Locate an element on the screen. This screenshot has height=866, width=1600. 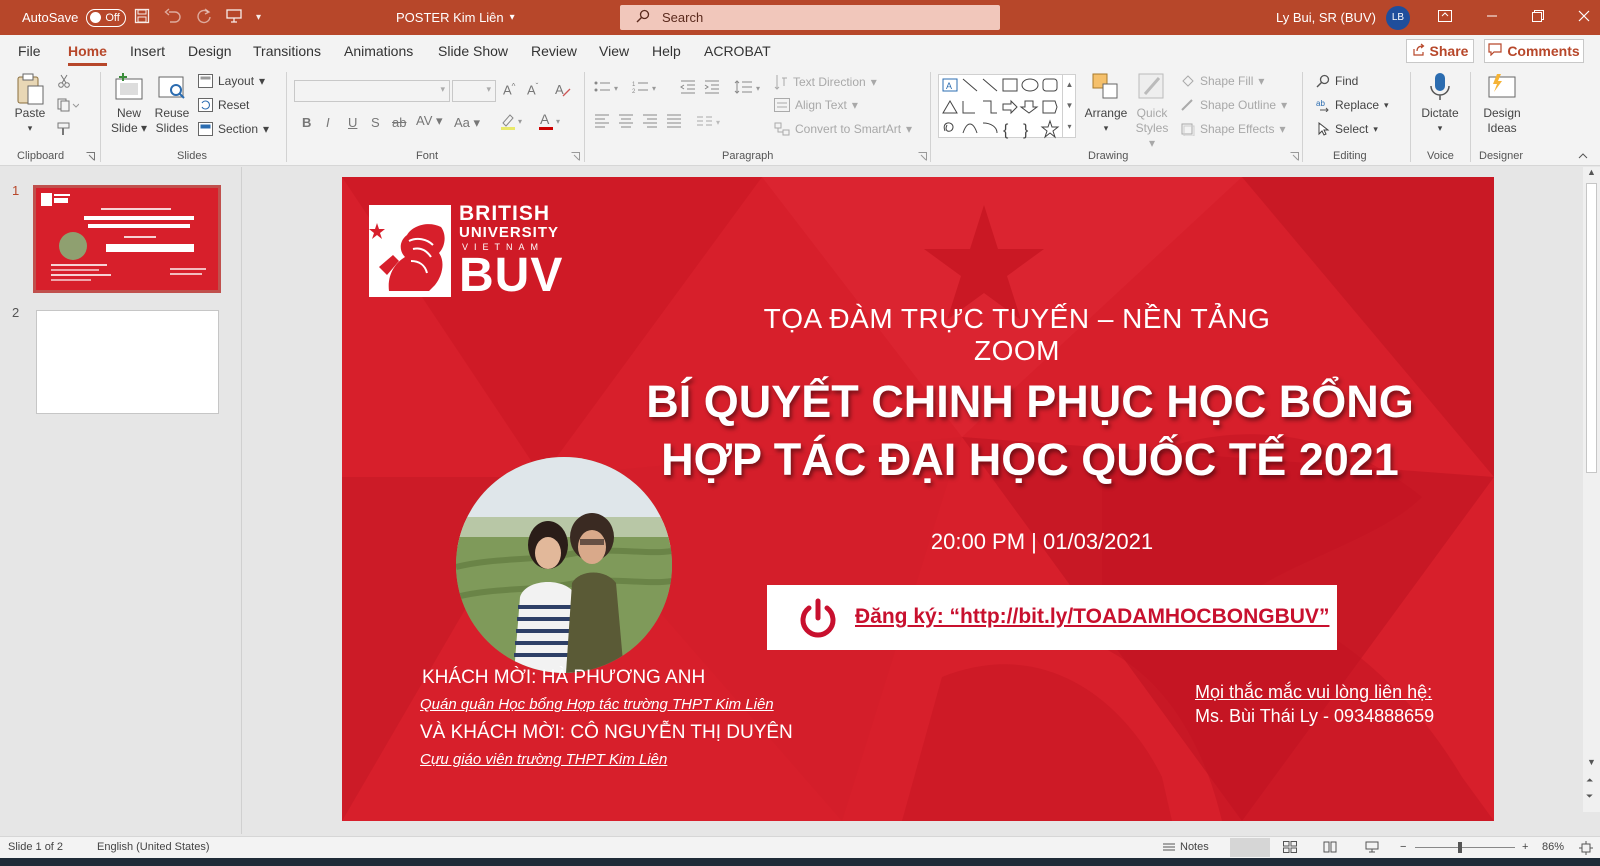
tab-review: Review is located at coordinates (554, 51).